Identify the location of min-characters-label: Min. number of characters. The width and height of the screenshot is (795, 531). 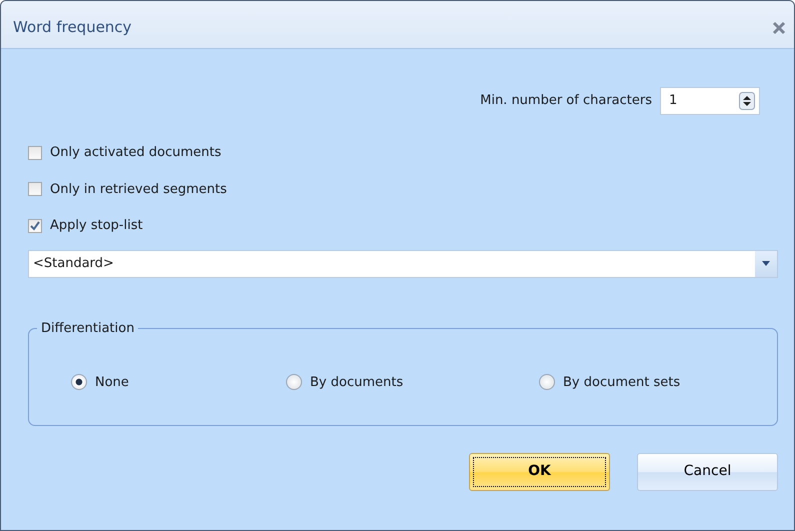
(566, 101).